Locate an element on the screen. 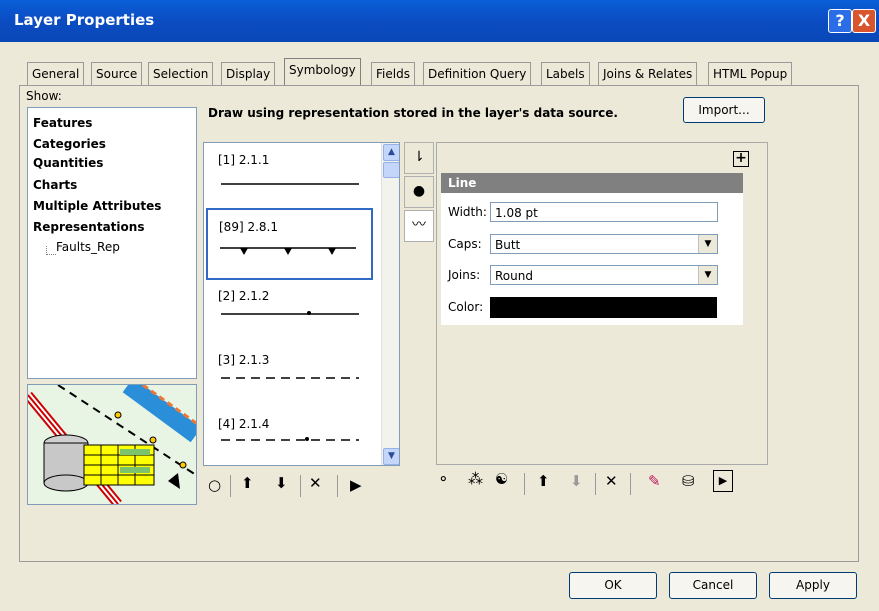  tab-symbology: Symbology is located at coordinates (322, 71).